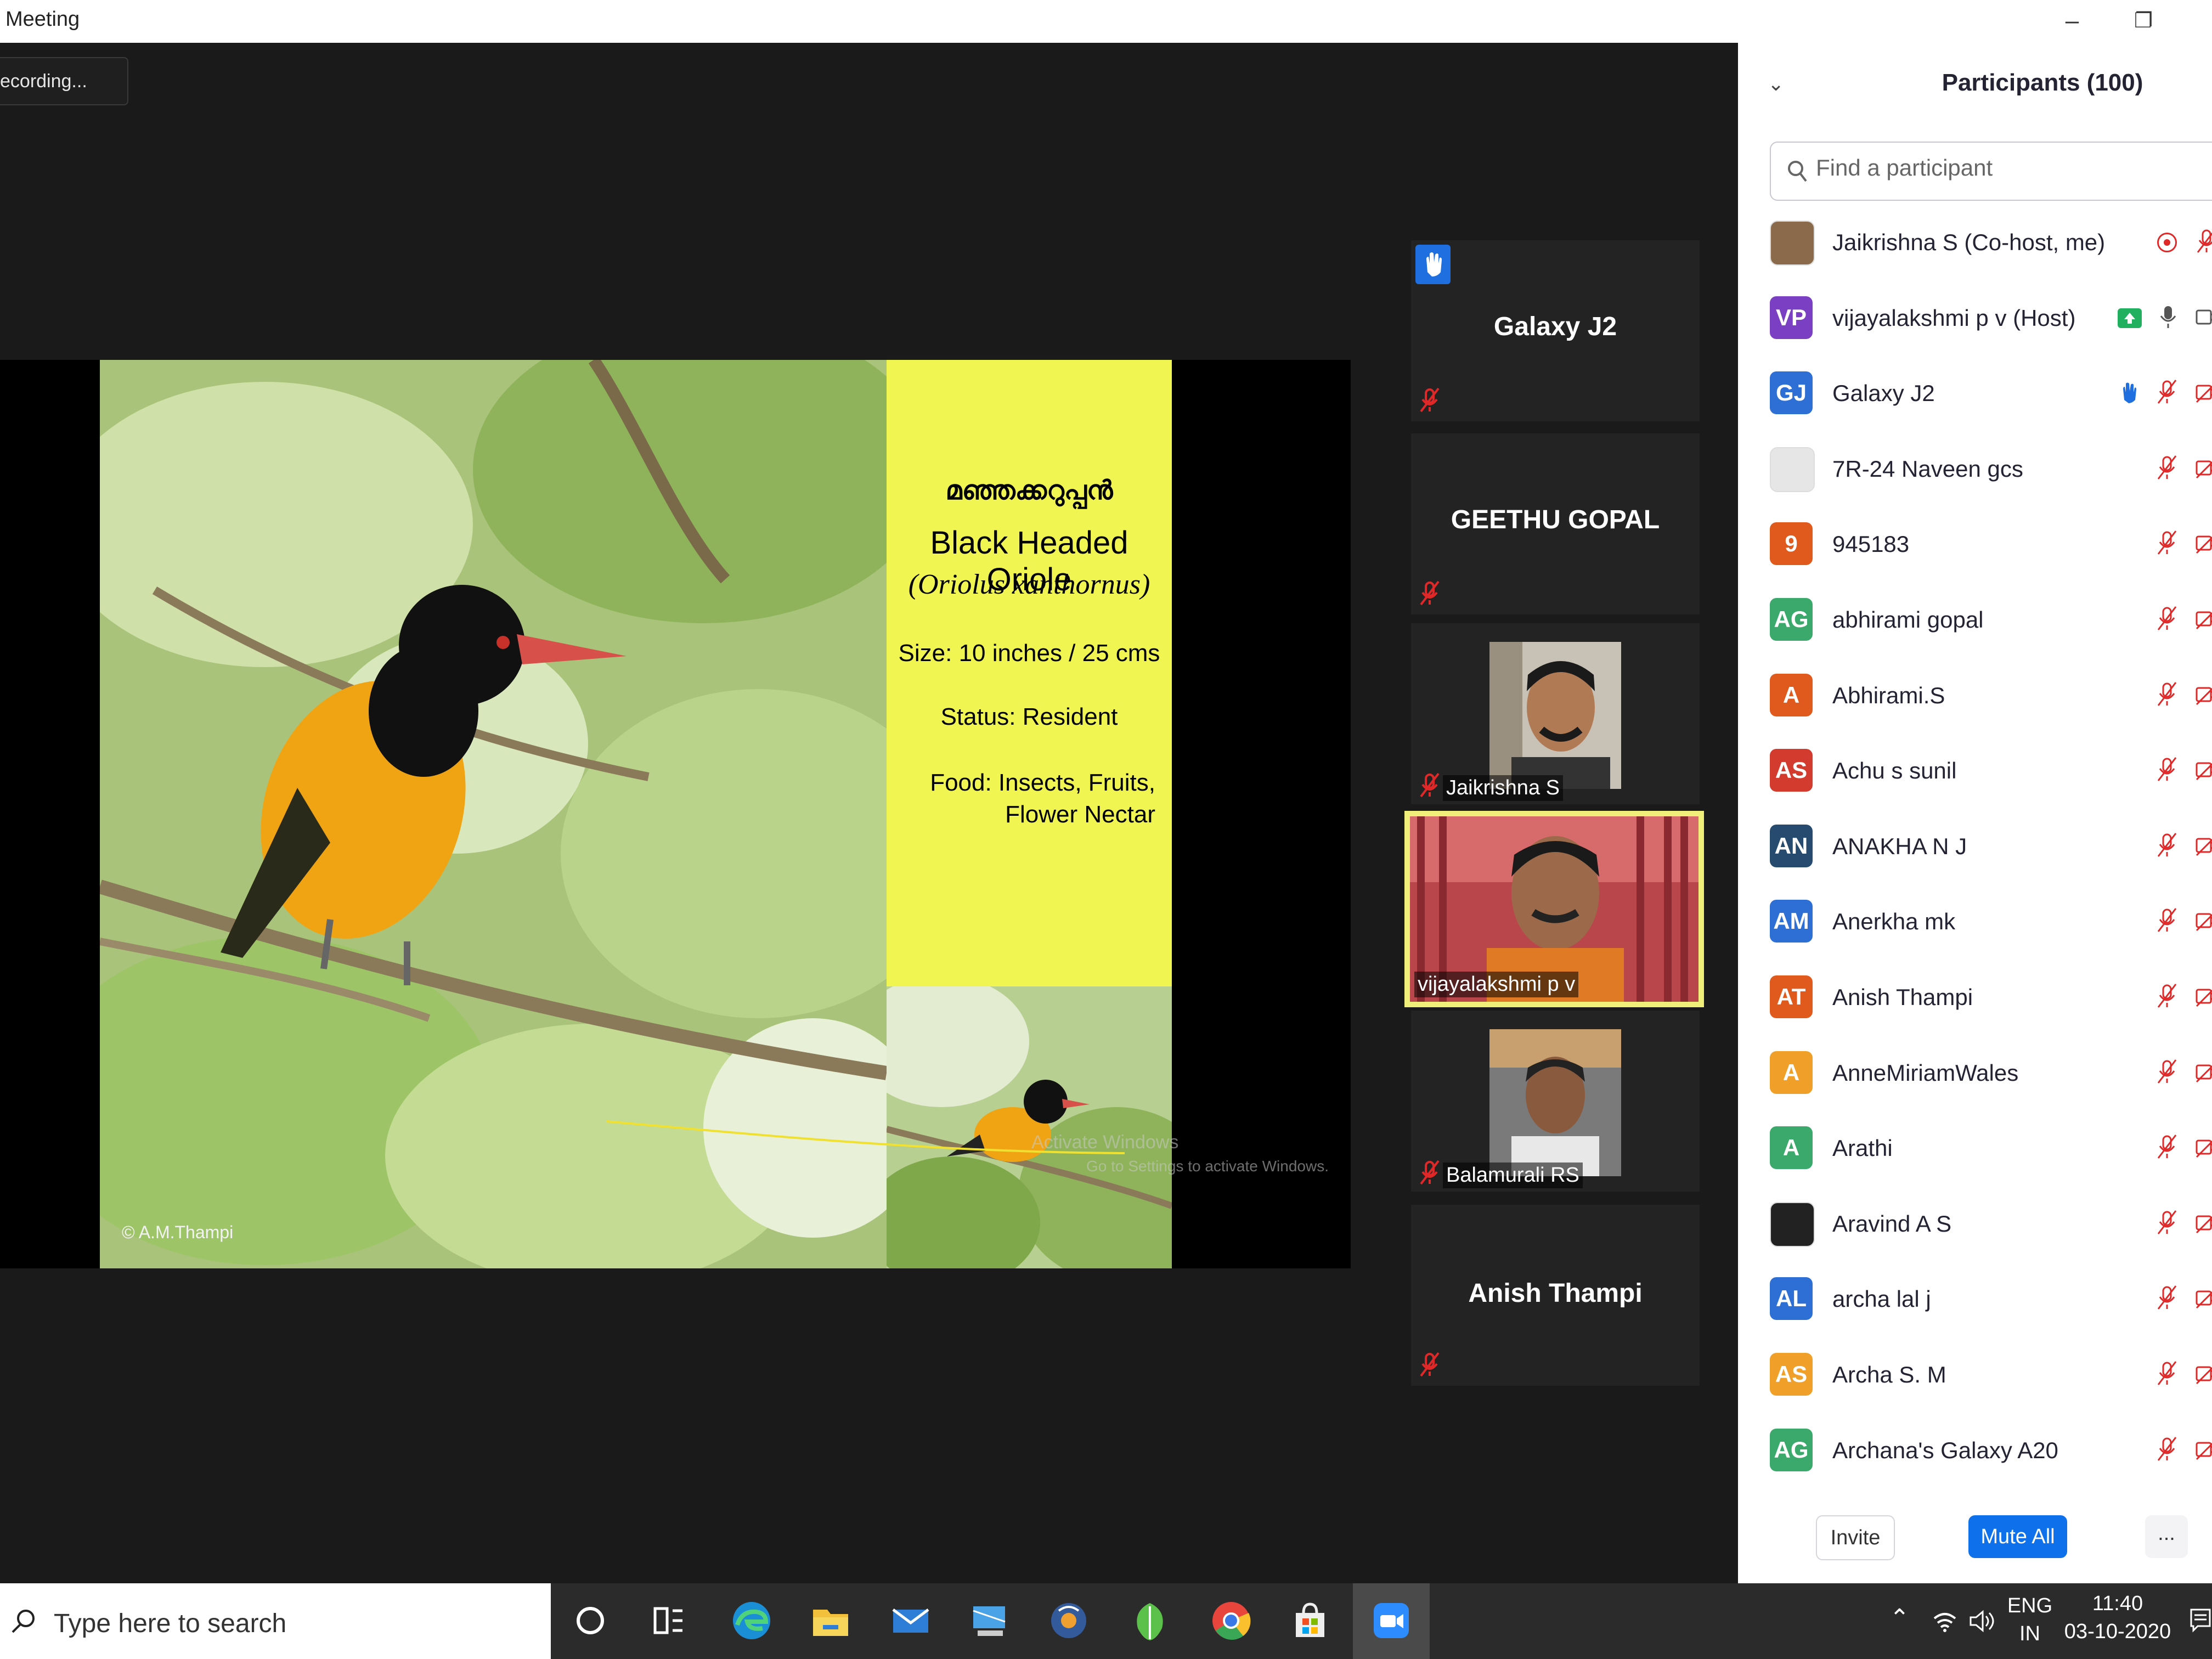 The height and width of the screenshot is (1659, 2212). I want to click on avatar: A, so click(1792, 1148).